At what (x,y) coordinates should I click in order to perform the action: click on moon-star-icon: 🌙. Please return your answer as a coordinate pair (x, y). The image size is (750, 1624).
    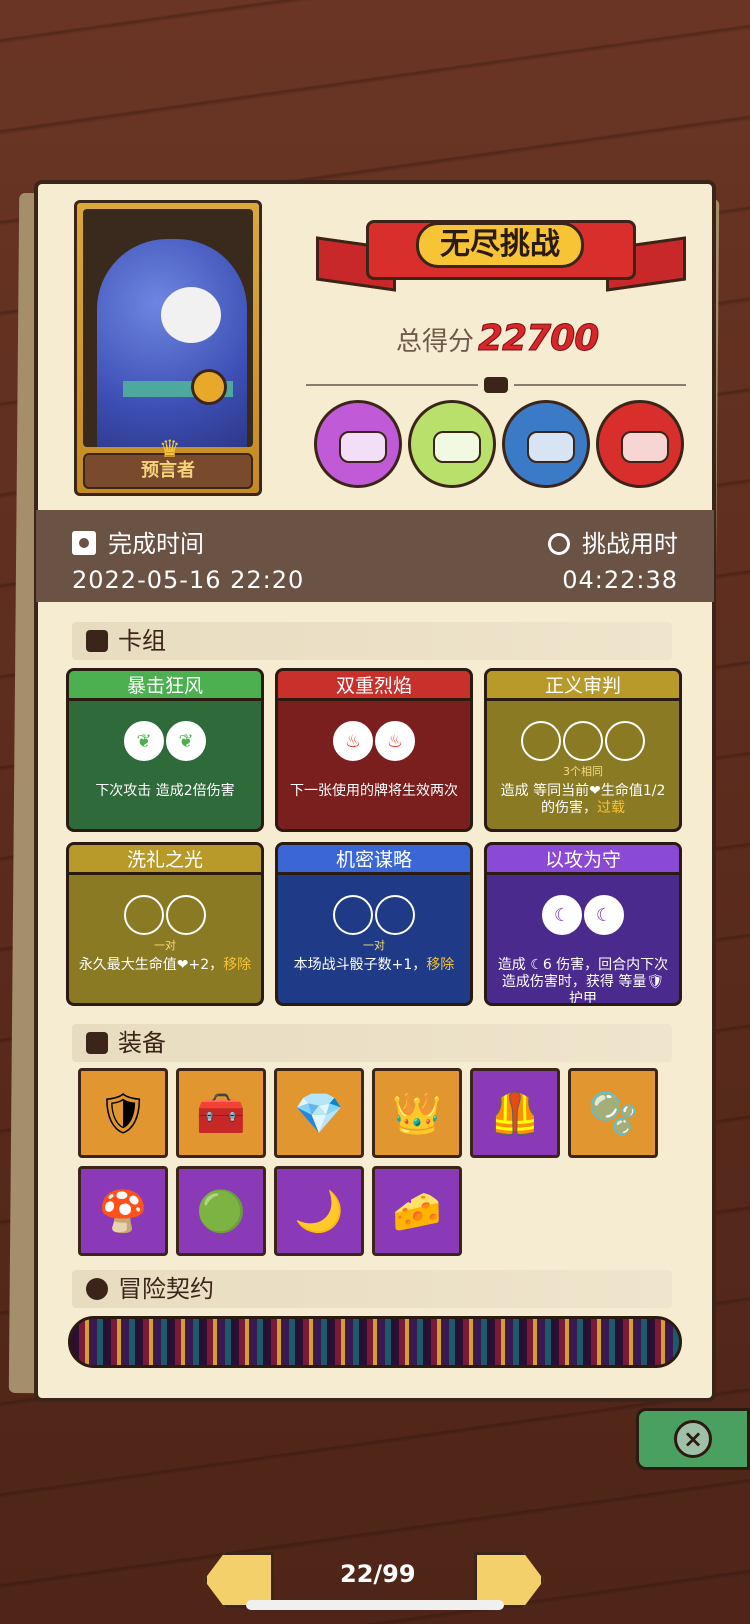
    Looking at the image, I should click on (319, 1211).